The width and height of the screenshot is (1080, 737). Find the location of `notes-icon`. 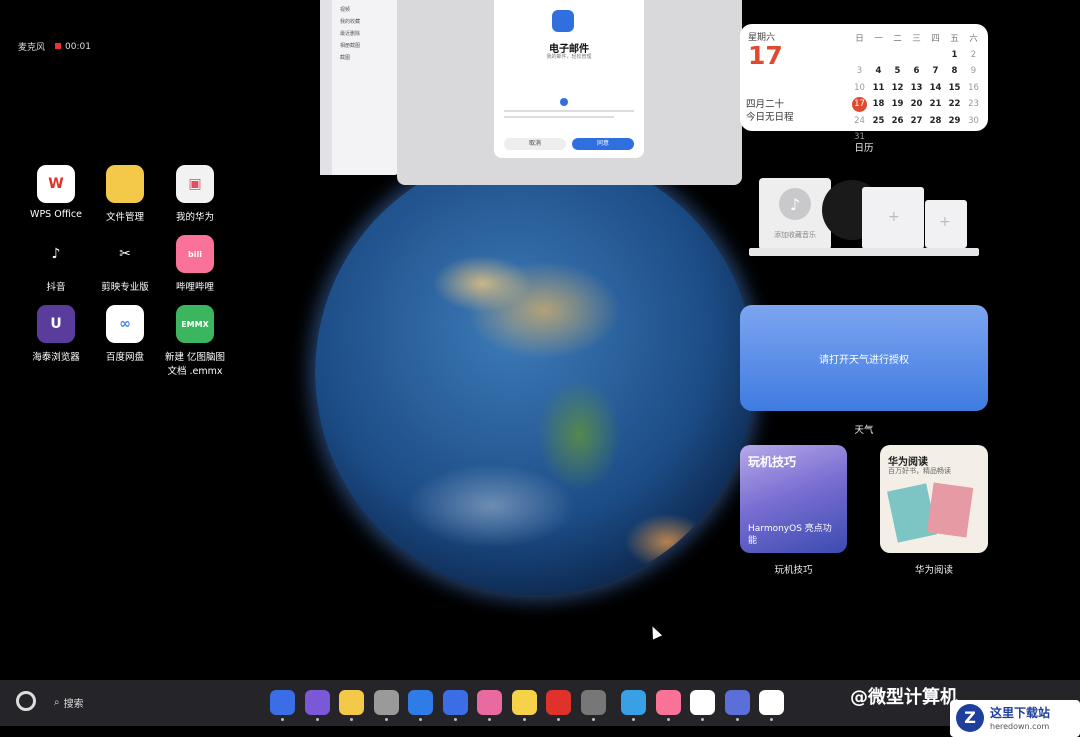

notes-icon is located at coordinates (524, 702).